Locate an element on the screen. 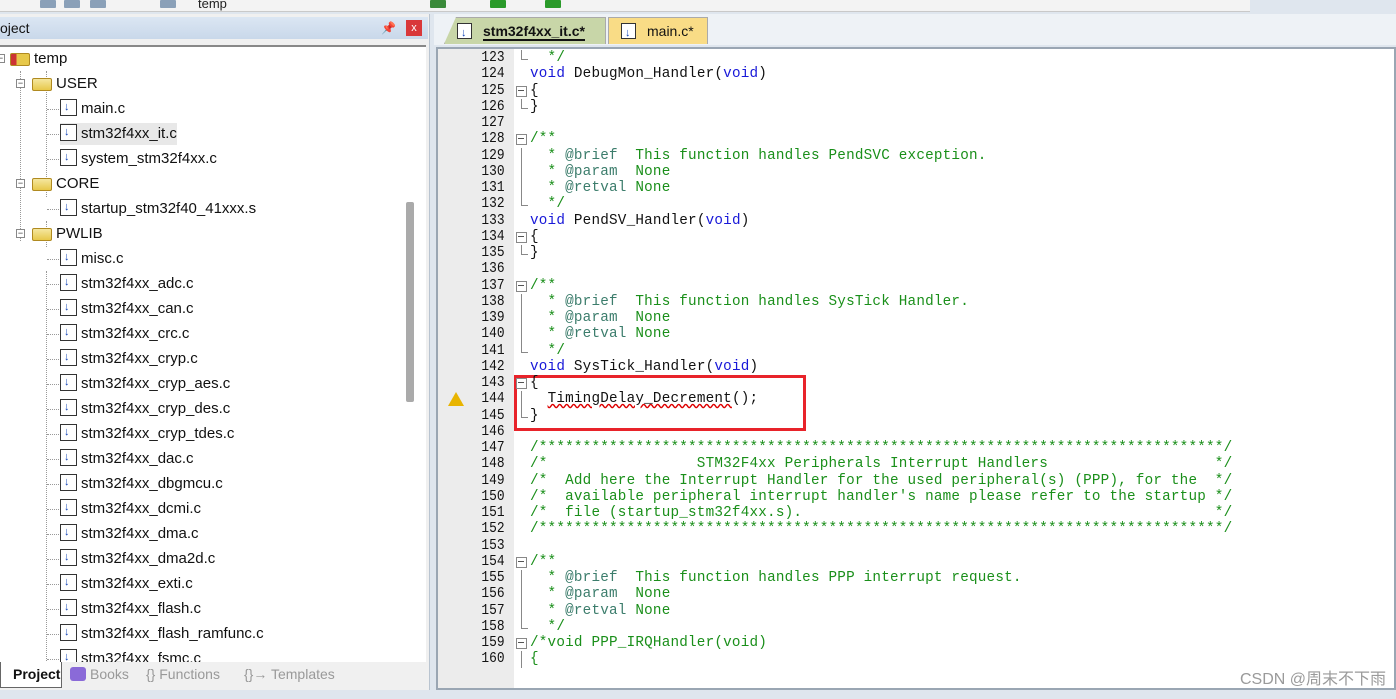 The image size is (1396, 699). tree-item-stm32f4xx-dma2d-c: stm32f4xx_dma2d.c is located at coordinates (138, 558).